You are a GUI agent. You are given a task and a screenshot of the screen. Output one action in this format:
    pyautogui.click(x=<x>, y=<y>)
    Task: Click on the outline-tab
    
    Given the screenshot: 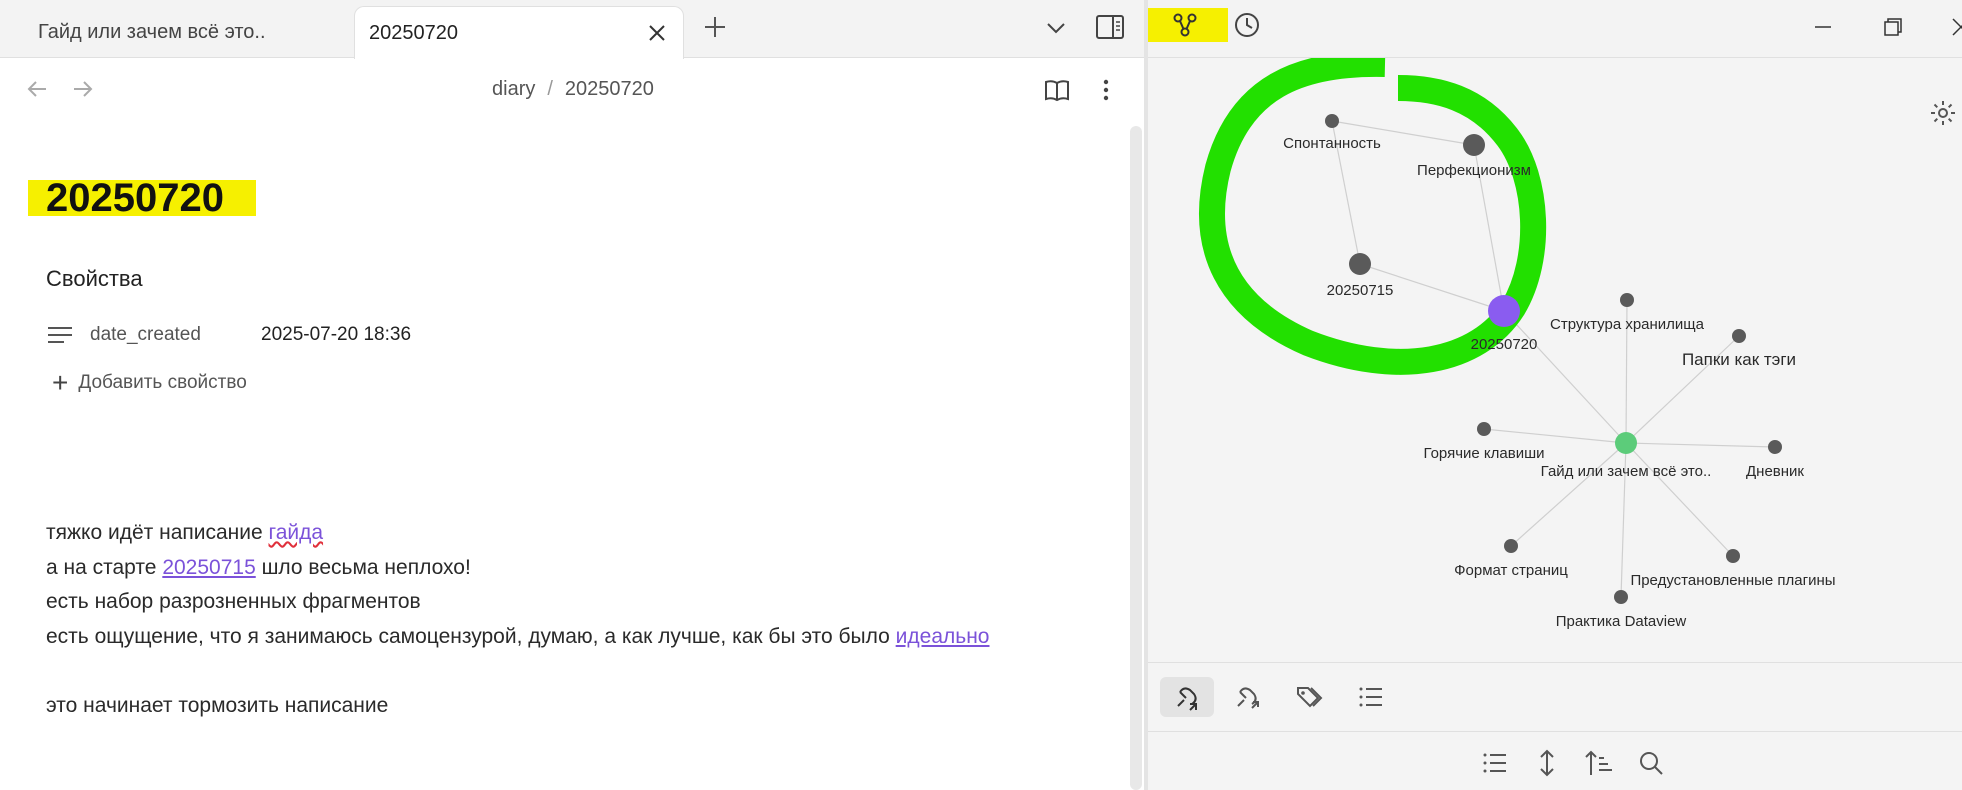 What is the action you would take?
    pyautogui.click(x=1371, y=697)
    